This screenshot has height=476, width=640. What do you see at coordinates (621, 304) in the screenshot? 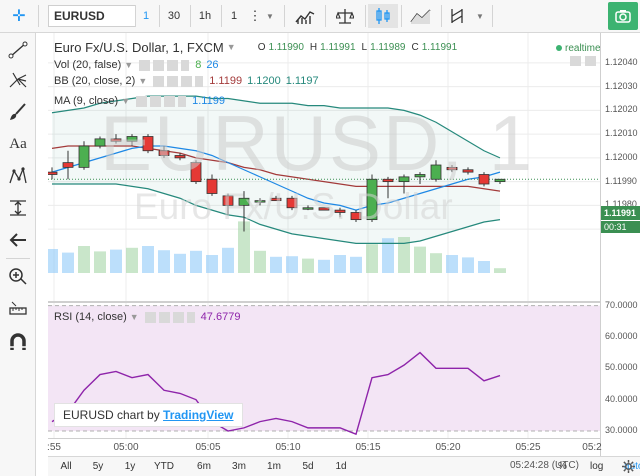
I see `rsi-tick-label: 70.0000` at bounding box center [621, 304].